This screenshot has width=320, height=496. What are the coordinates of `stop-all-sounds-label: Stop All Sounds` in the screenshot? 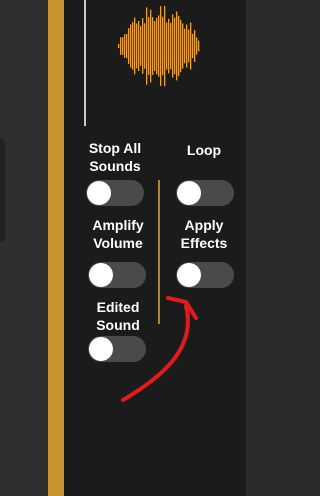 It's located at (115, 157).